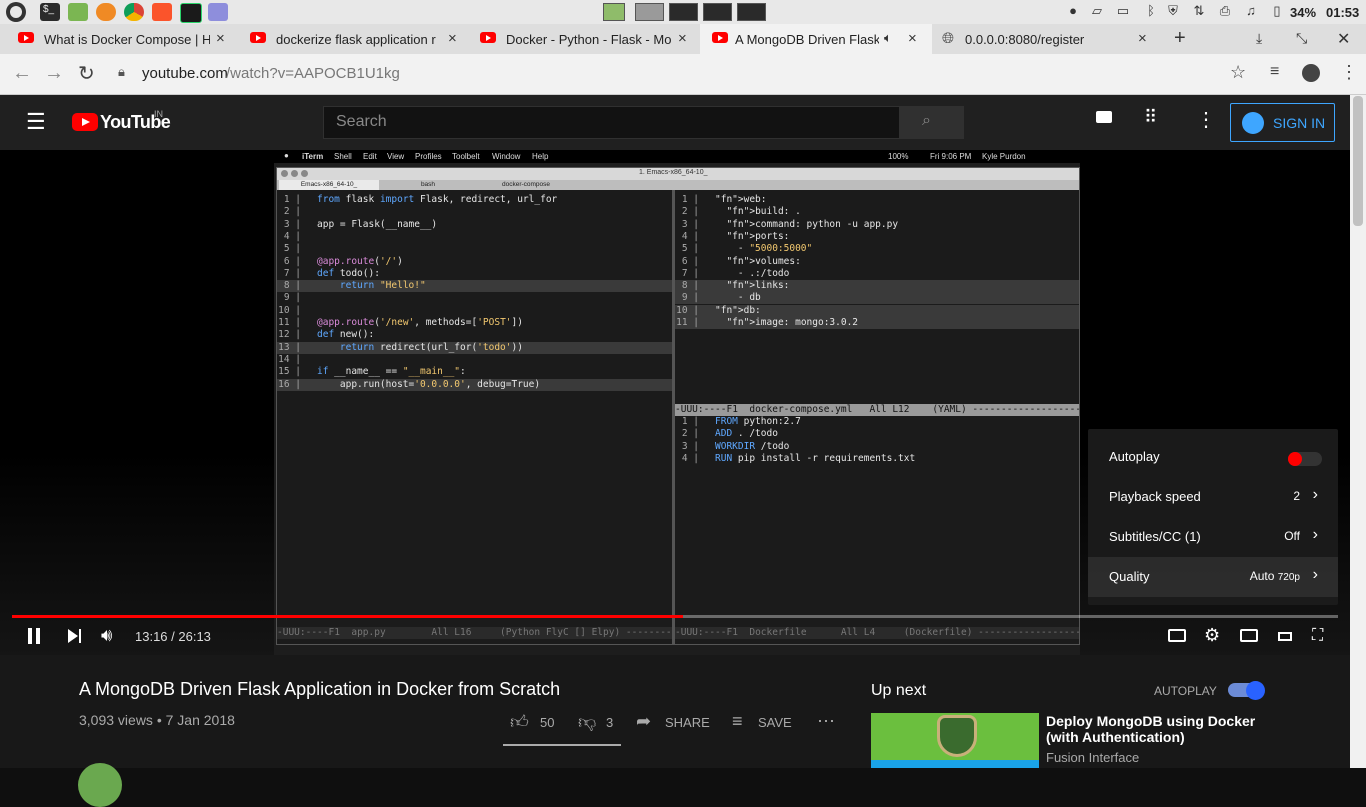  What do you see at coordinates (191, 13) in the screenshot?
I see `pycharm-icon` at bounding box center [191, 13].